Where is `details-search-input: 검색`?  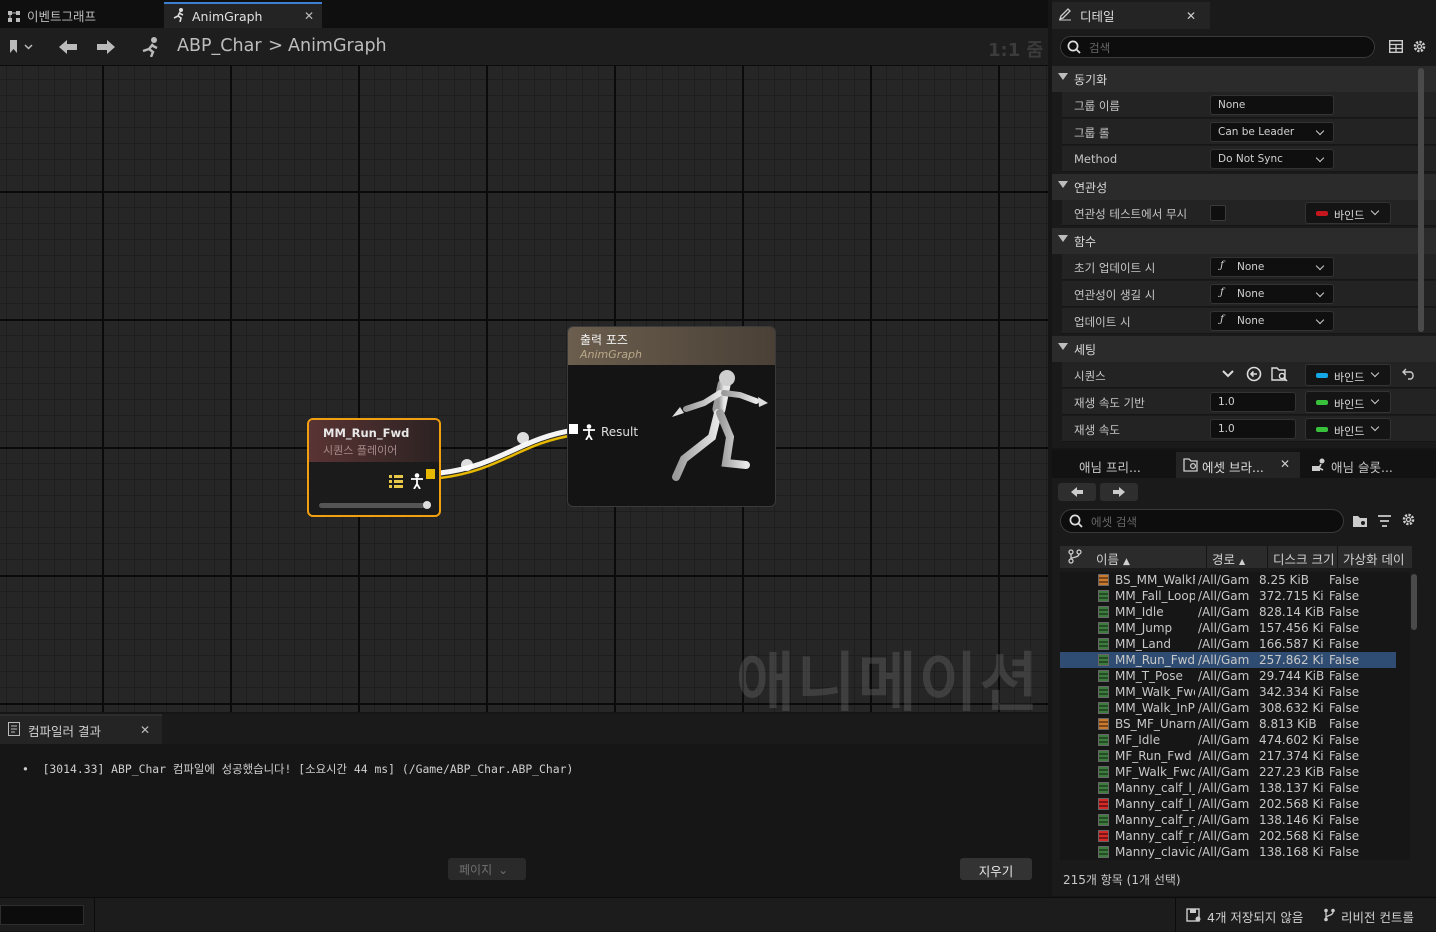
details-search-input: 검색 is located at coordinates (1217, 47).